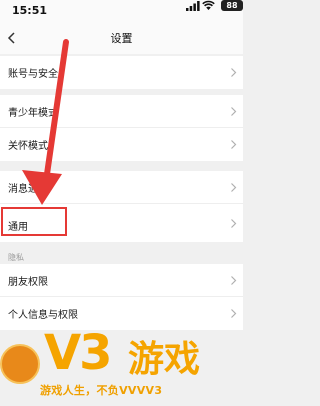 This screenshot has width=320, height=406. What do you see at coordinates (28, 146) in the screenshot?
I see `list-item-label: 关怀模式` at bounding box center [28, 146].